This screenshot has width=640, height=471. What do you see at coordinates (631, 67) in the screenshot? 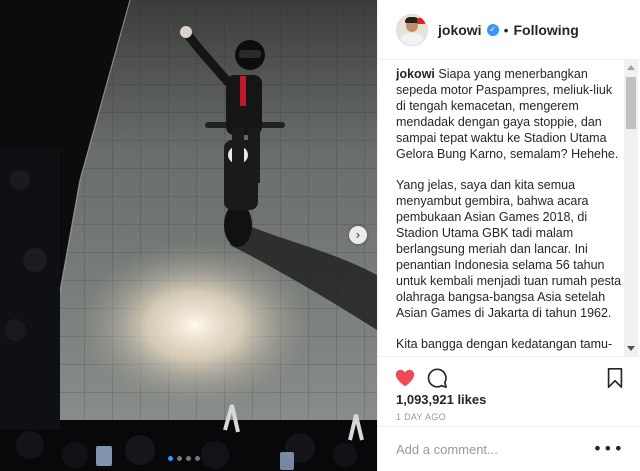
I see `scroll-up-arrow-icon` at bounding box center [631, 67].